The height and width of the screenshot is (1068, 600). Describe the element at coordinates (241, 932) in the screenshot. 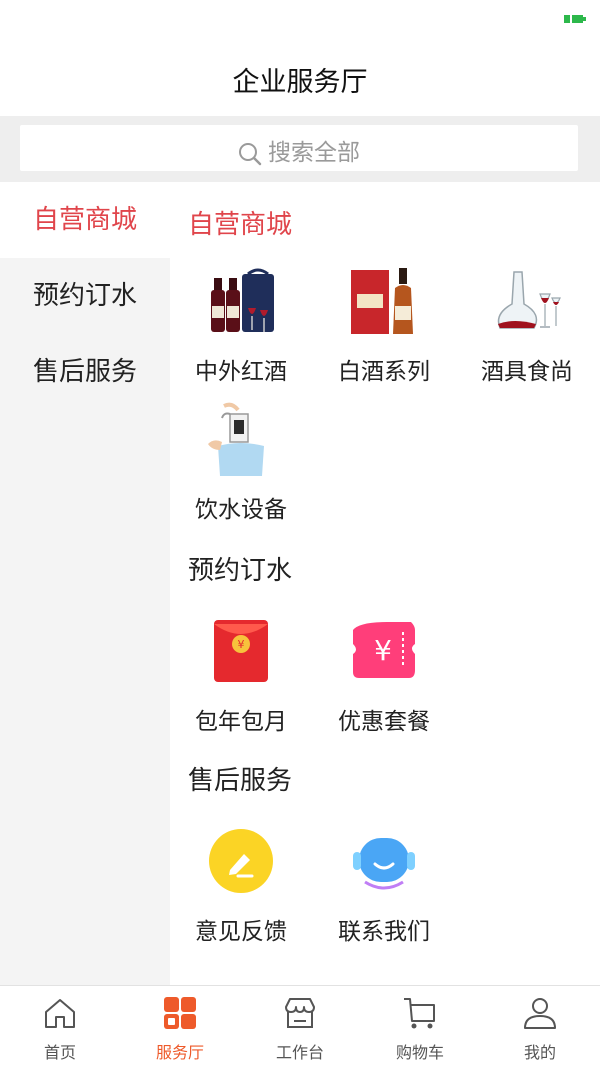

I see `category-label: 意见反馈` at that location.